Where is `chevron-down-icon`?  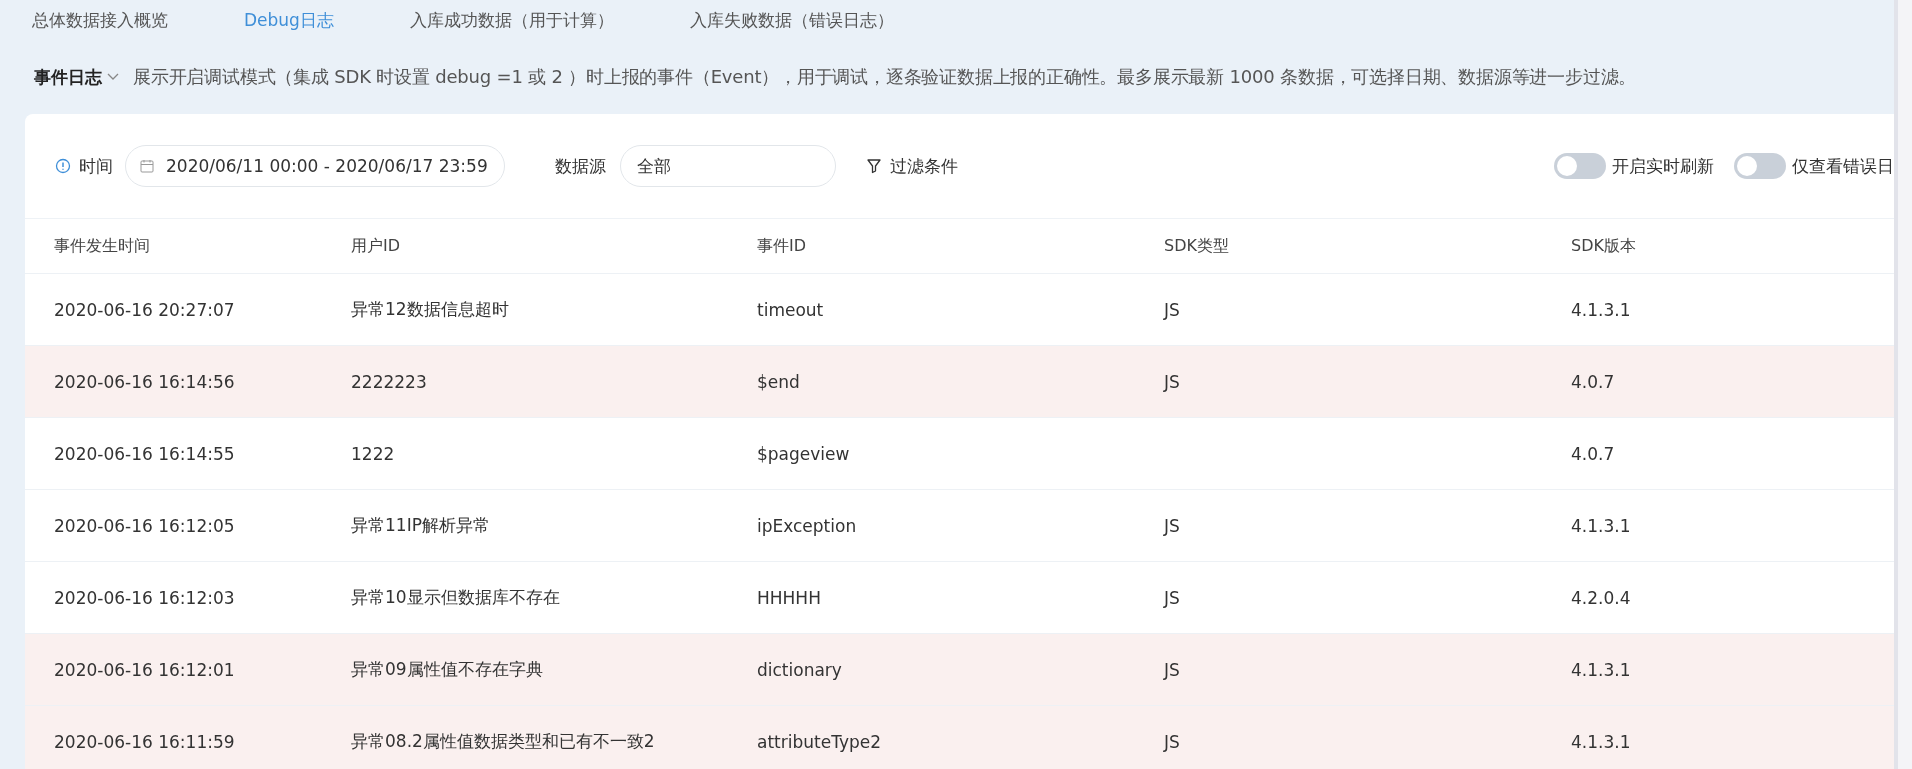
chevron-down-icon is located at coordinates (113, 77).